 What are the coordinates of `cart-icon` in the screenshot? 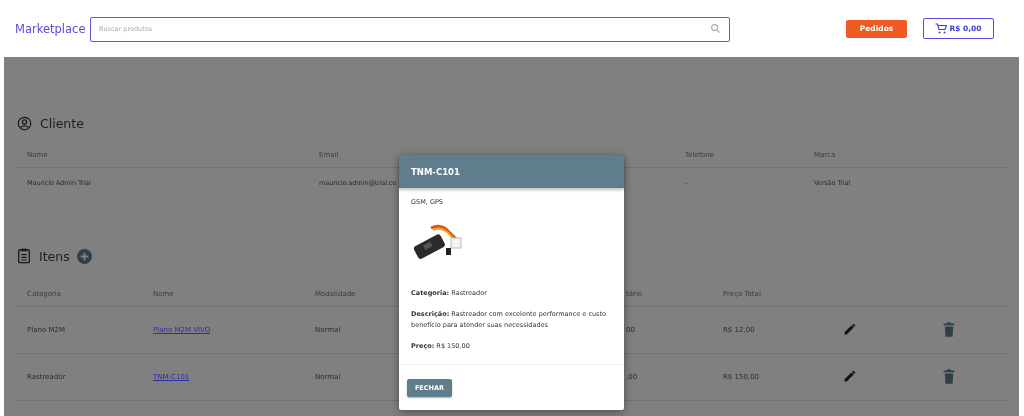 It's located at (941, 28).